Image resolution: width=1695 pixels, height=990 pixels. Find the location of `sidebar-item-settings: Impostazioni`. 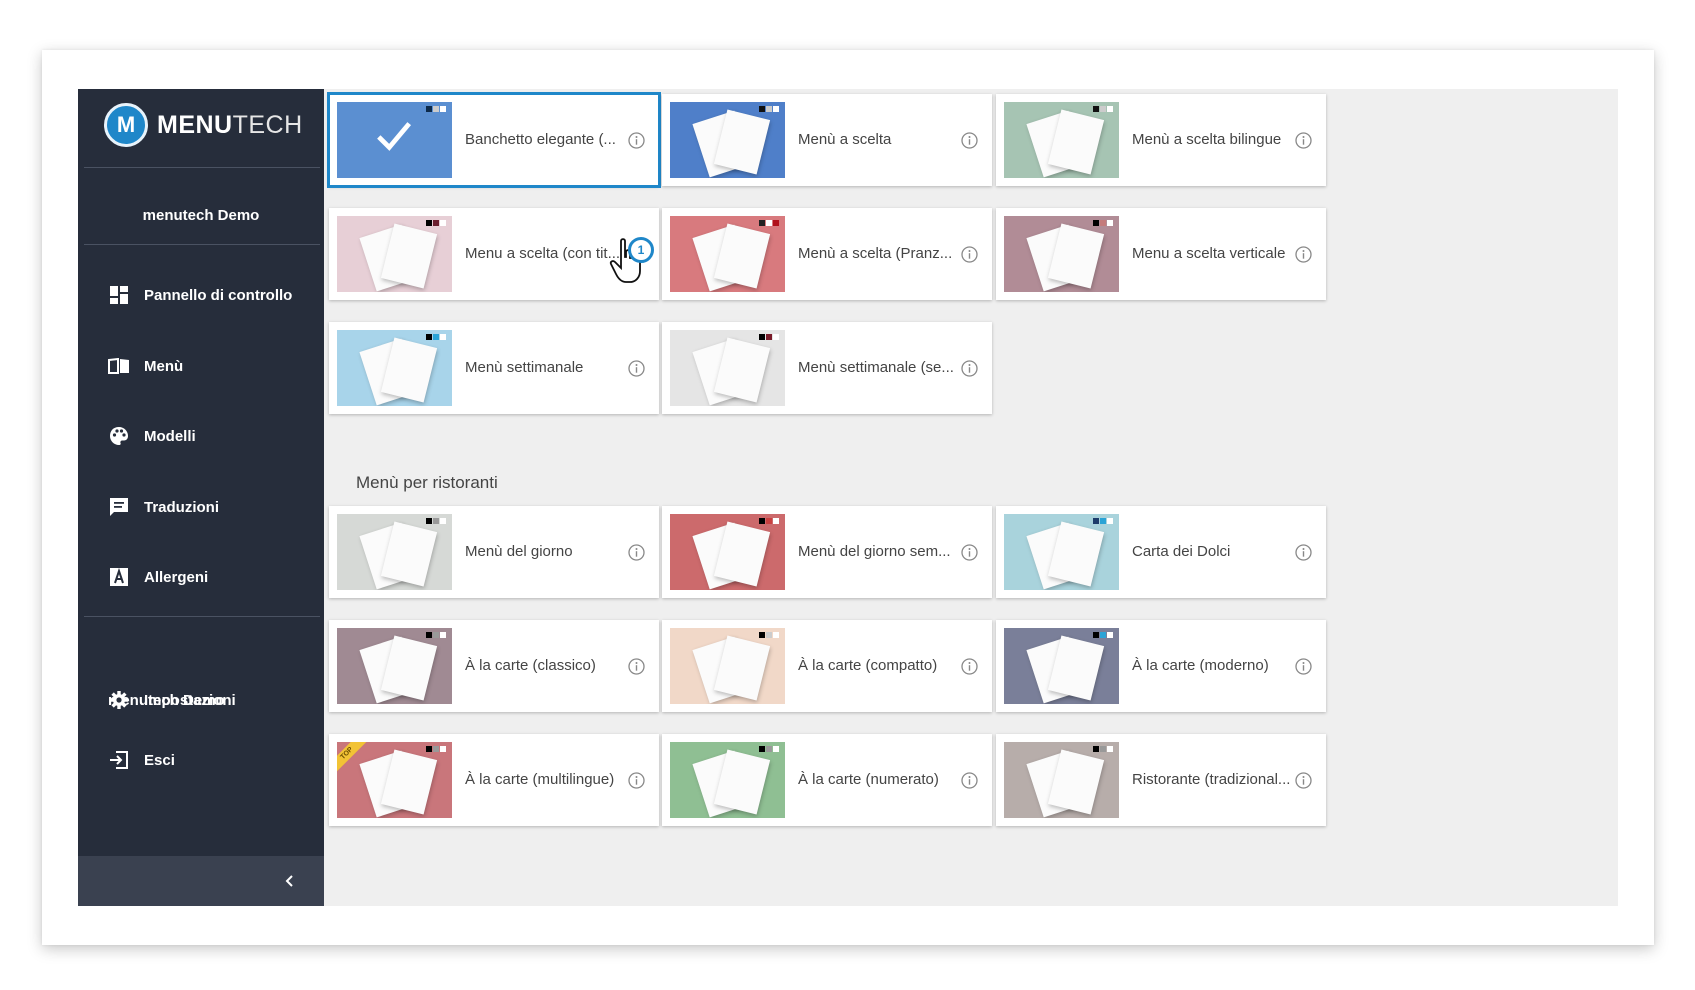

sidebar-item-settings: Impostazioni is located at coordinates (172, 700).